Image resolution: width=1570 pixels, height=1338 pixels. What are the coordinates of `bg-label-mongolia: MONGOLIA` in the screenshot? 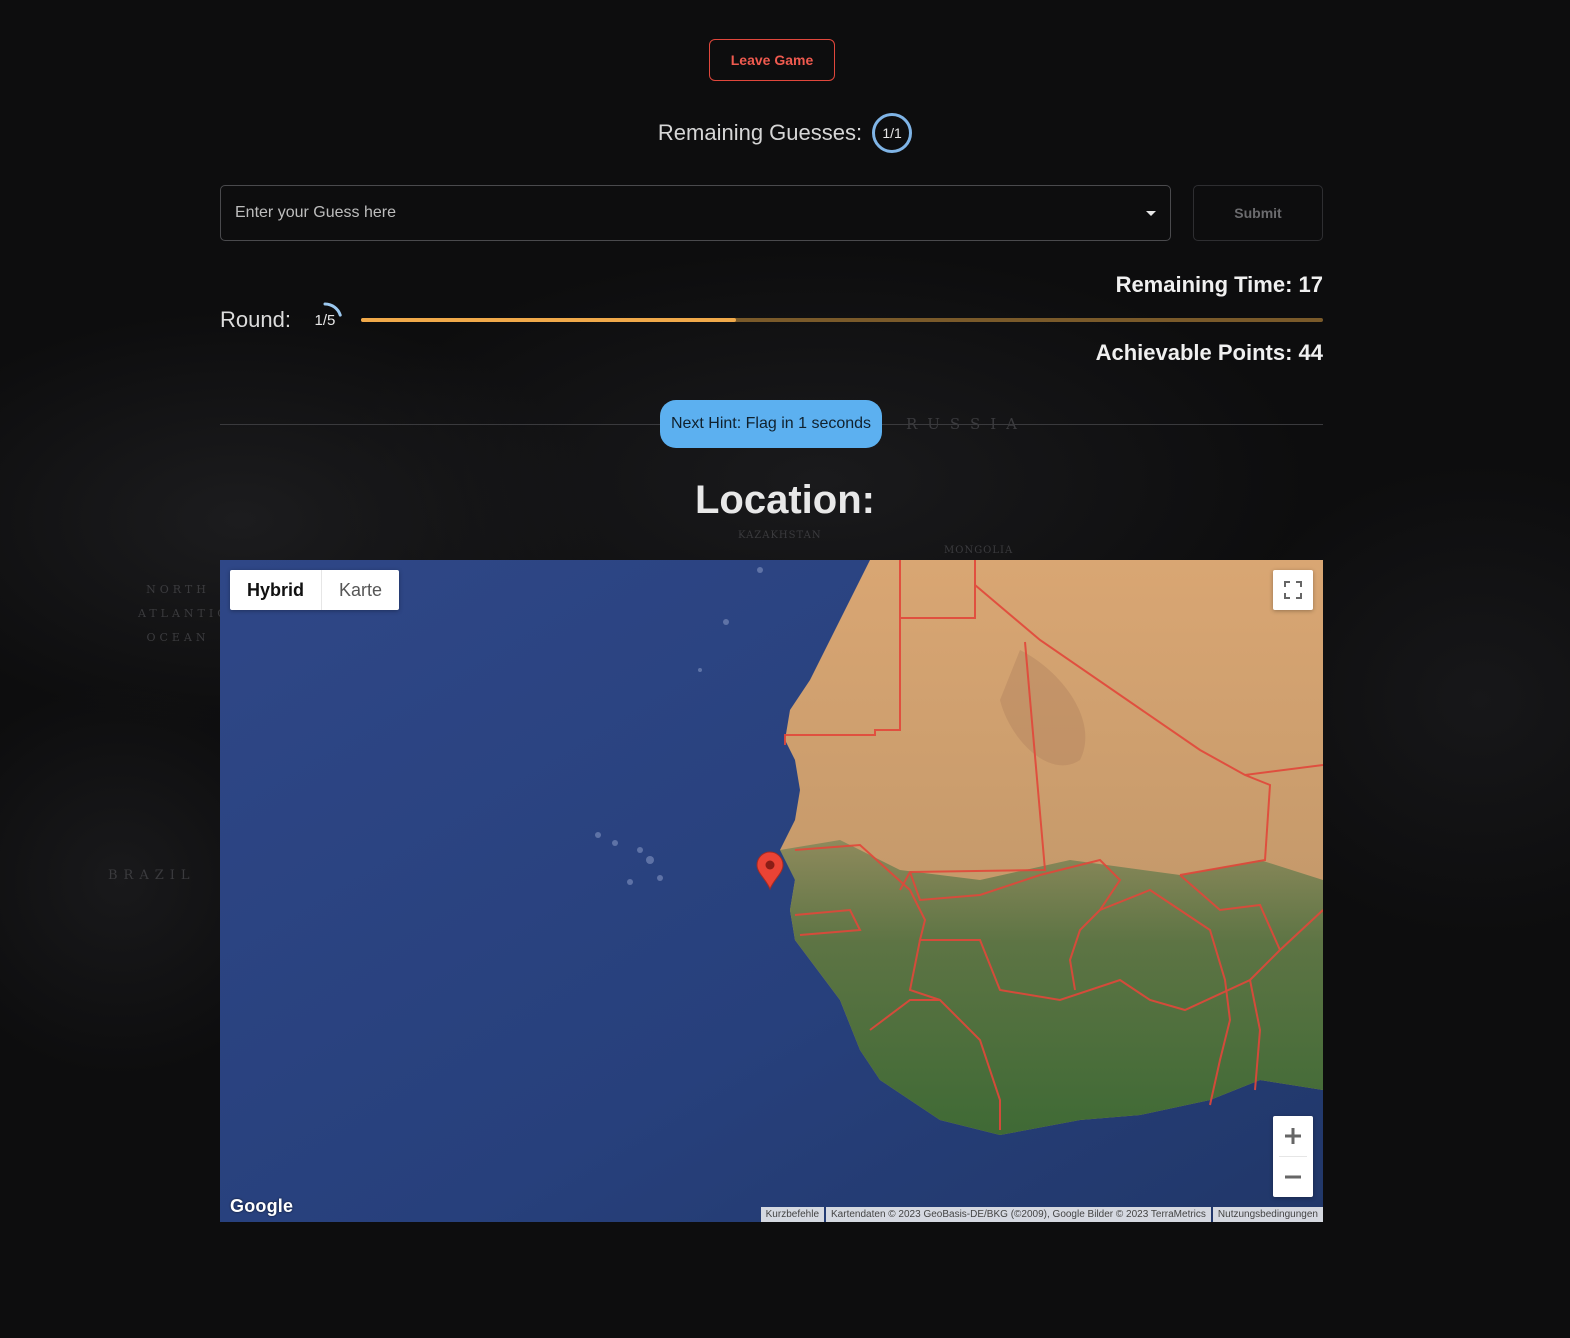 It's located at (979, 550).